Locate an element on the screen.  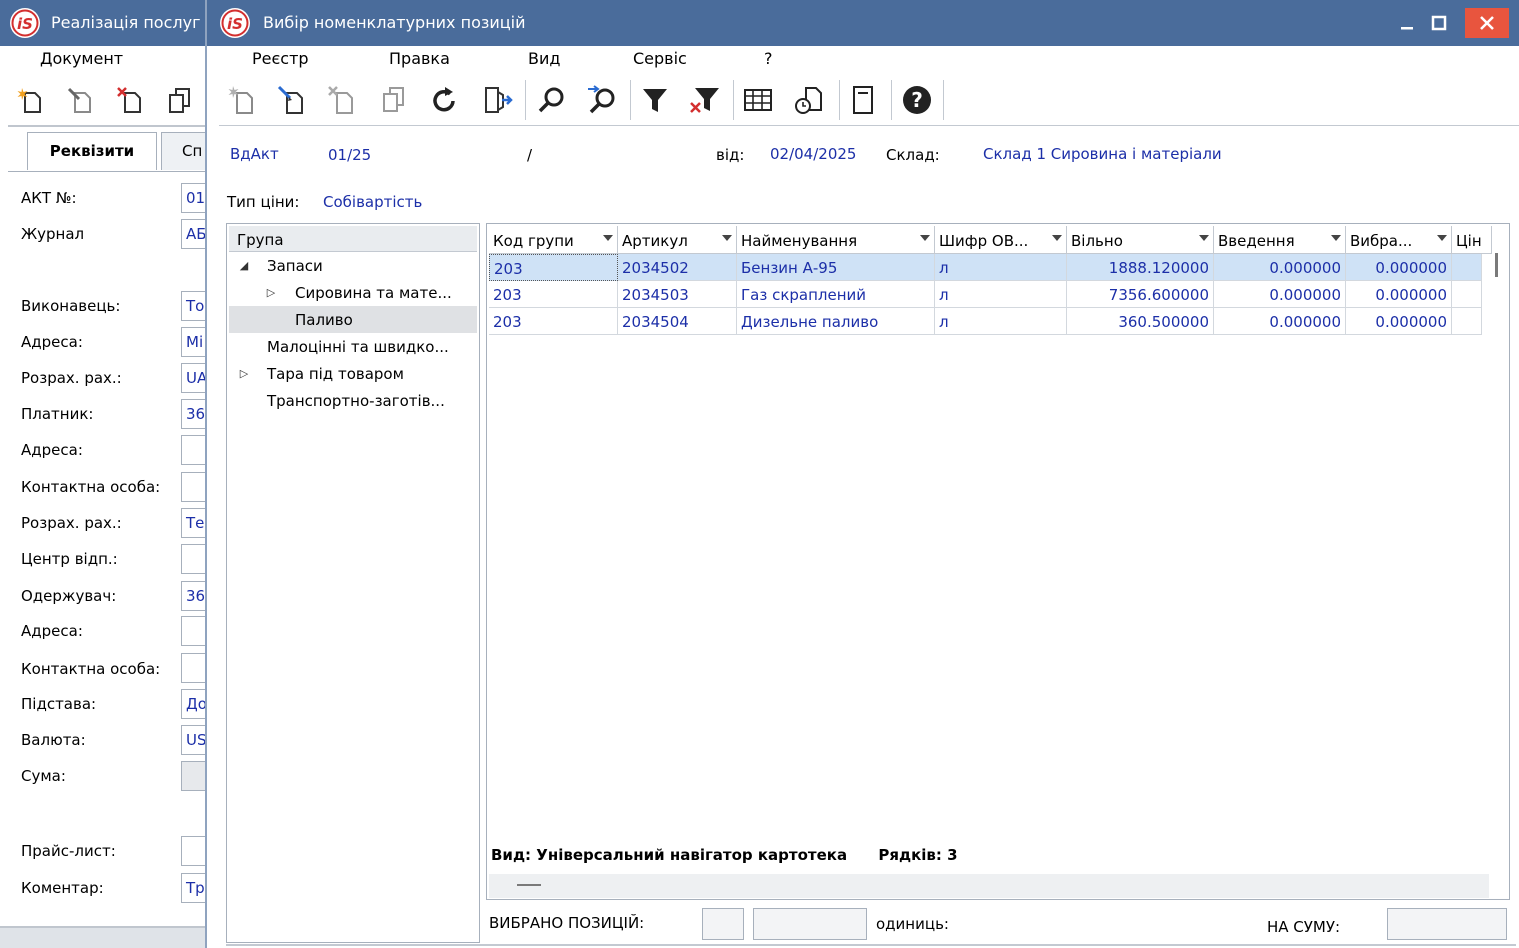
menu-edit: Правка is located at coordinates (419, 58).